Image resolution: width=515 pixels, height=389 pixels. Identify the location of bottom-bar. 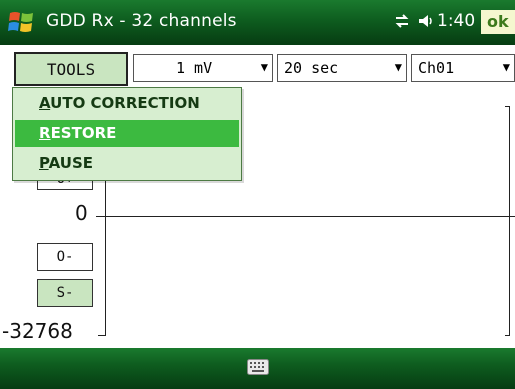
(257, 368).